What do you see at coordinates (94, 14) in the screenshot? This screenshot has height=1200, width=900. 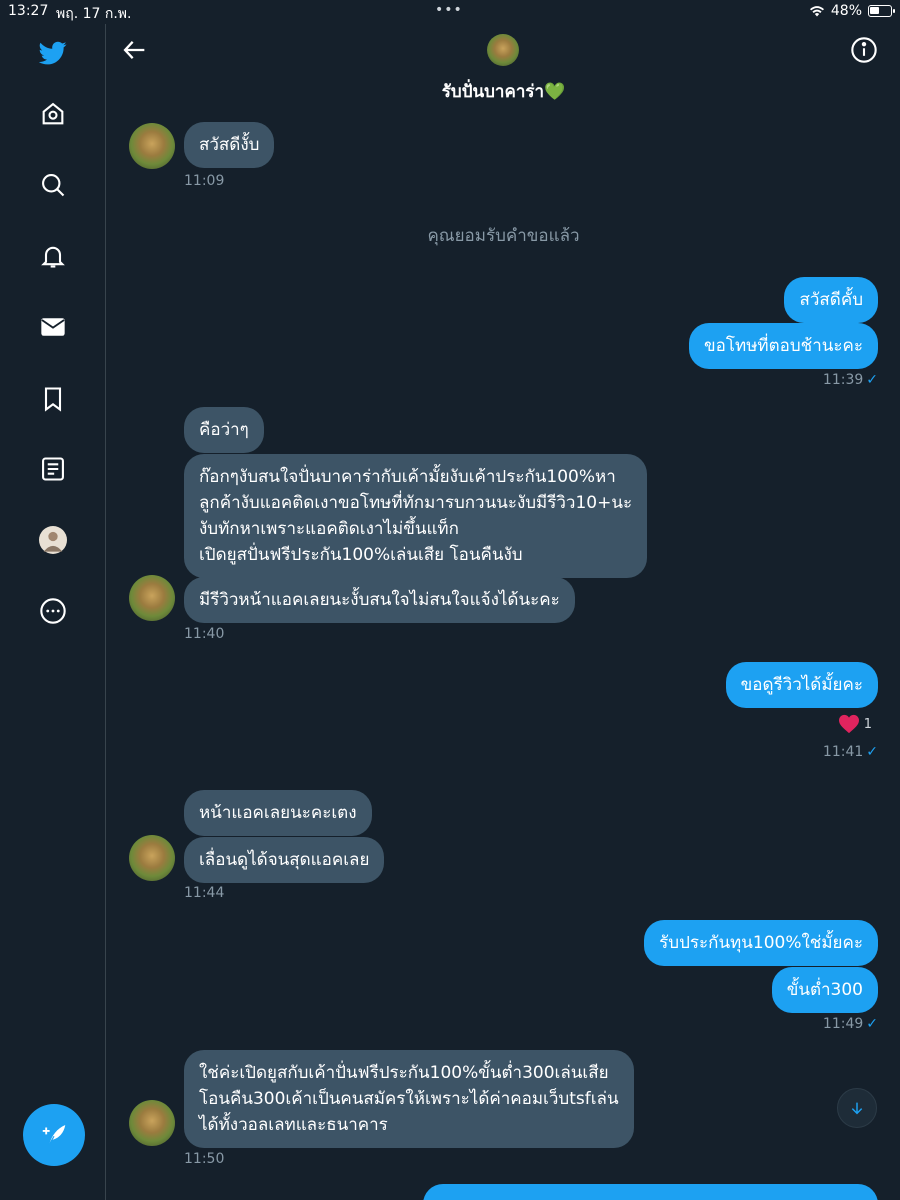 I see `status-date: พฤ. 17 ก.พ.` at bounding box center [94, 14].